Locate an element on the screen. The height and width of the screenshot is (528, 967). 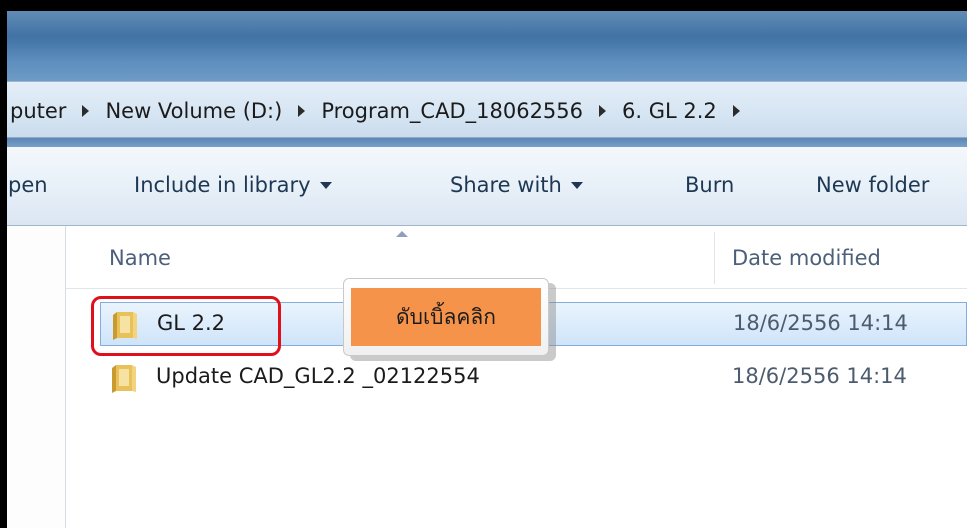
breadcrumb-computer: puter is located at coordinates (38, 111).